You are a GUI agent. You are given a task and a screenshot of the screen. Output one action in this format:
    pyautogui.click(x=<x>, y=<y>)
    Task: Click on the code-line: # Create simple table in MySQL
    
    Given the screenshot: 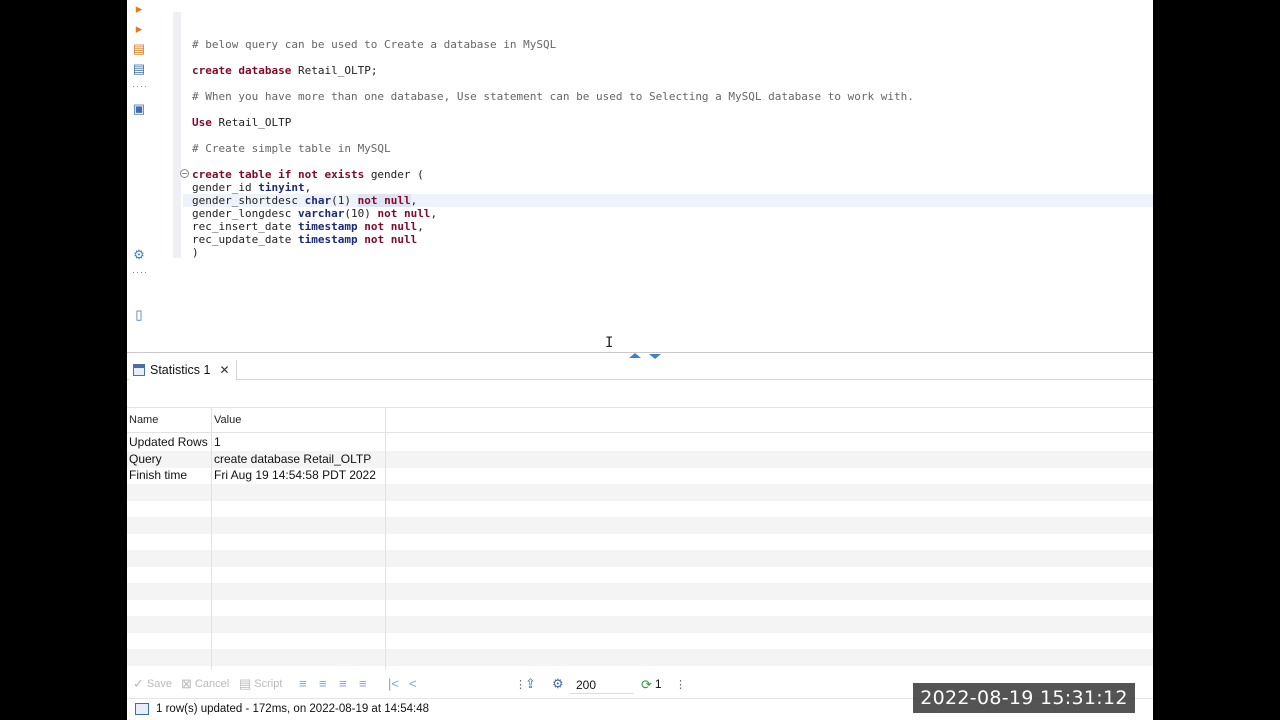 What is the action you would take?
    pyautogui.click(x=291, y=148)
    